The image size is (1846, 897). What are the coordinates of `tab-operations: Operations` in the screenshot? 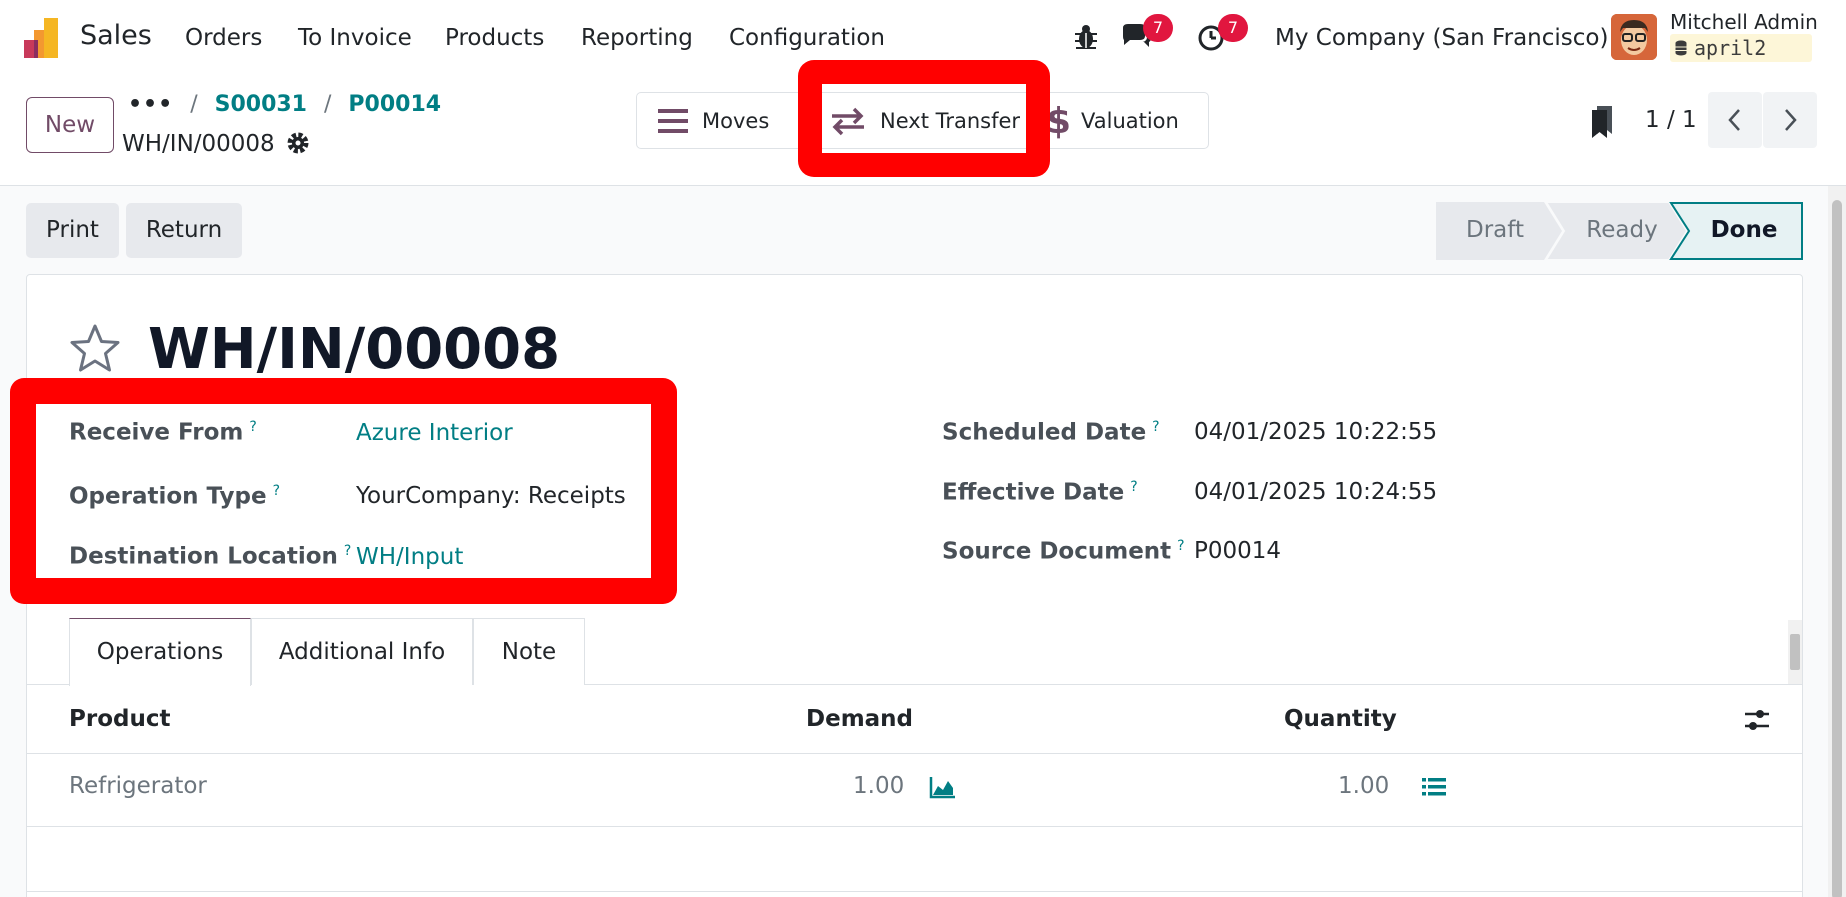 It's located at (160, 652).